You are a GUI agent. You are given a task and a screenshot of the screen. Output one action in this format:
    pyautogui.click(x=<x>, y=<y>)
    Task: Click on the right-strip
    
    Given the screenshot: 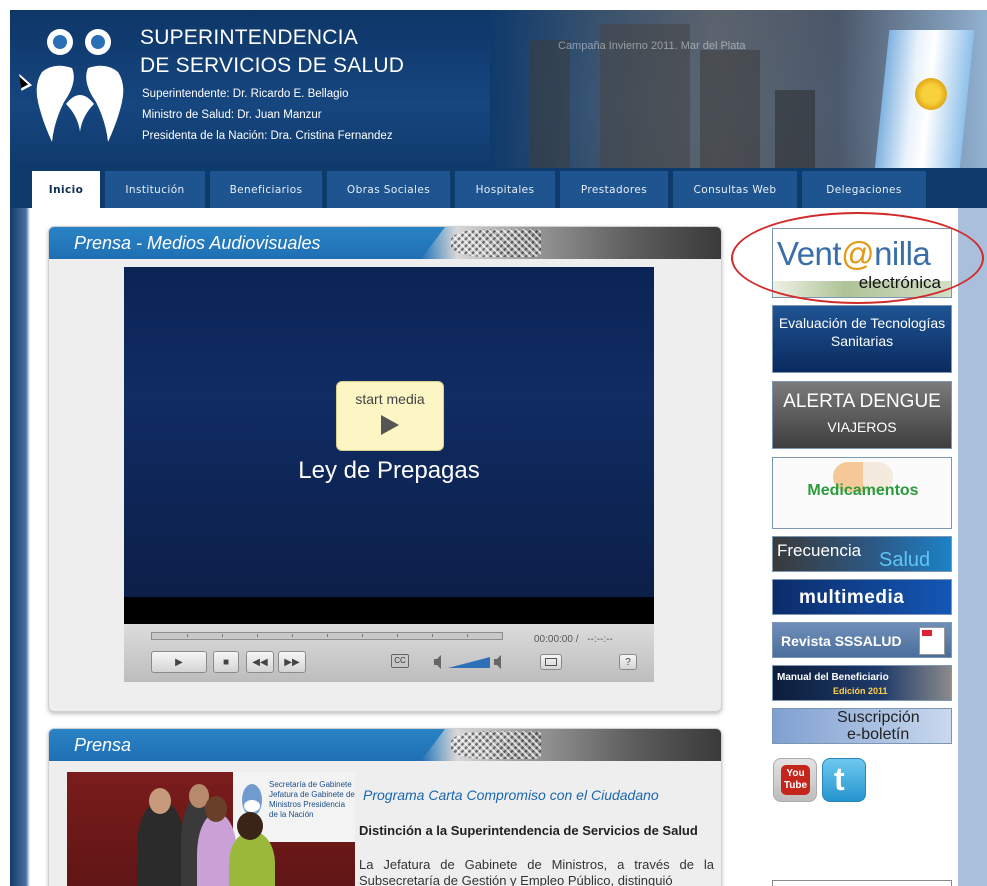 What is the action you would take?
    pyautogui.click(x=972, y=547)
    